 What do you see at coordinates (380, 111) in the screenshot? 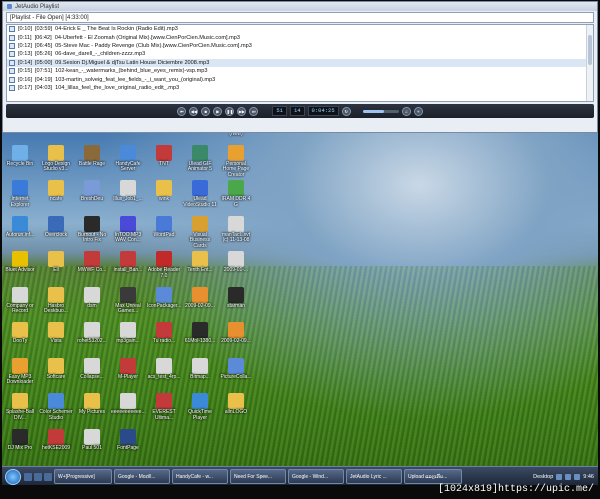
I see `volume-slider` at bounding box center [380, 111].